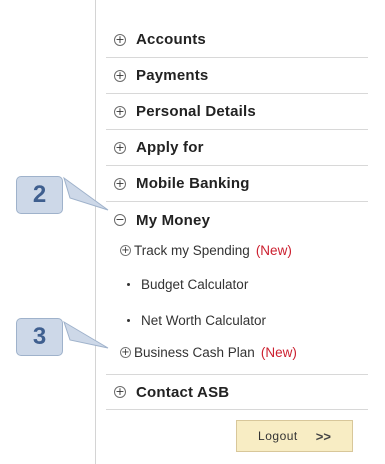 This screenshot has width=385, height=464. What do you see at coordinates (39, 337) in the screenshot?
I see `callout-3: 3` at bounding box center [39, 337].